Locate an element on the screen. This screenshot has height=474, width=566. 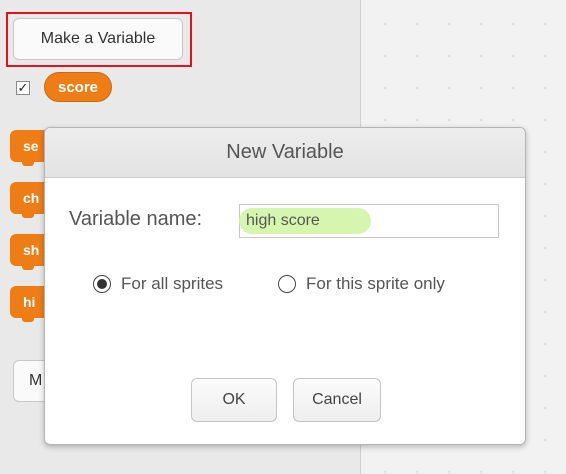
variable-name-value: high score is located at coordinates (283, 220).